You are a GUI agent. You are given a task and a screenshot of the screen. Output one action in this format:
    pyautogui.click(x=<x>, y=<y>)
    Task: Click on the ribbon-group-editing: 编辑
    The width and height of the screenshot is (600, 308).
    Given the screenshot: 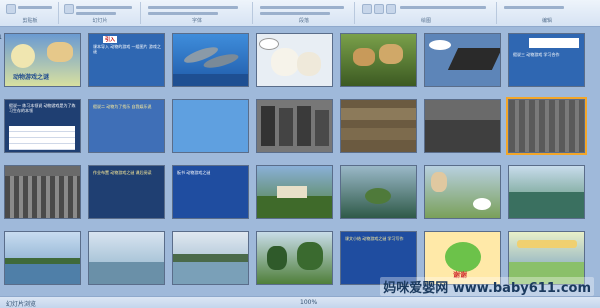 What is the action you would take?
    pyautogui.click(x=547, y=13)
    